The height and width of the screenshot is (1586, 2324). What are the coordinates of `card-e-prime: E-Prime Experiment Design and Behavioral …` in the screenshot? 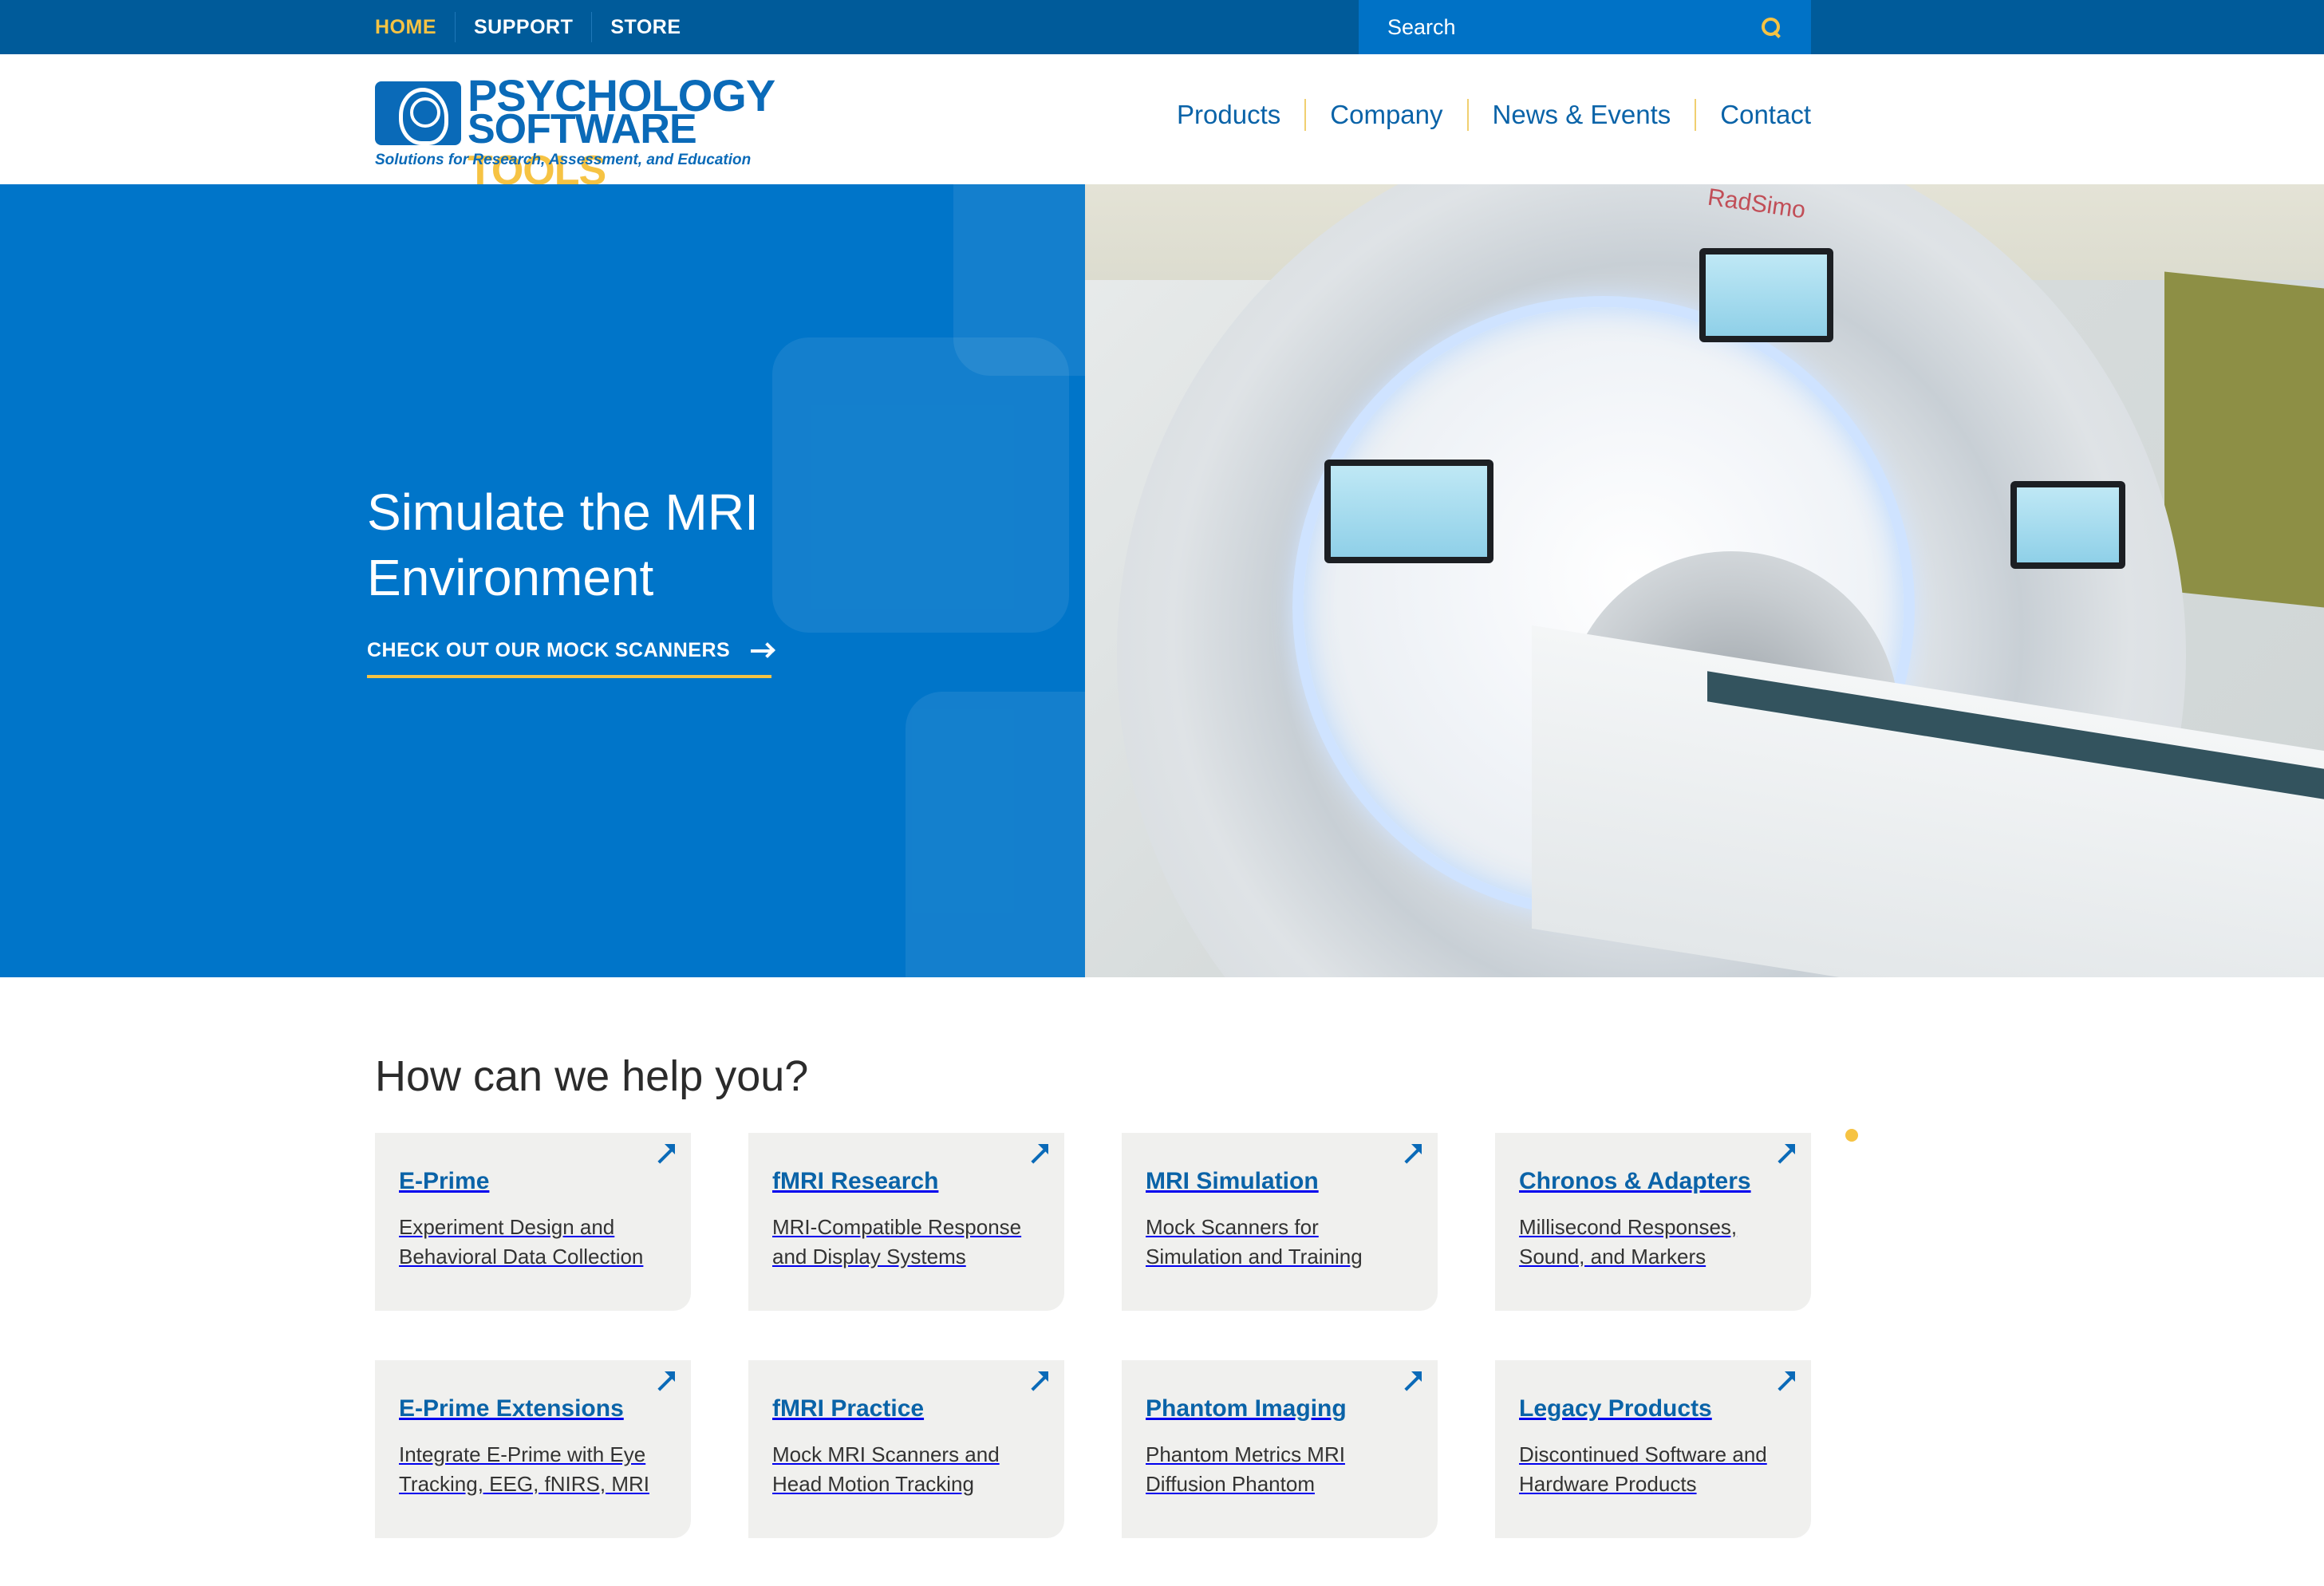 It's located at (533, 1222).